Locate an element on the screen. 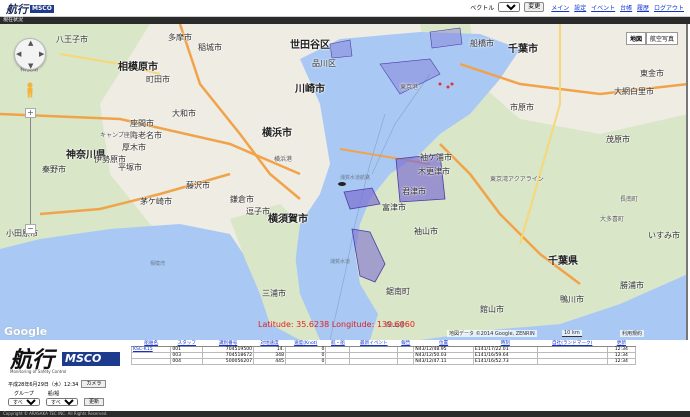 The width and height of the screenshot is (690, 417). place-label: 袖ケ浦市 is located at coordinates (436, 157).